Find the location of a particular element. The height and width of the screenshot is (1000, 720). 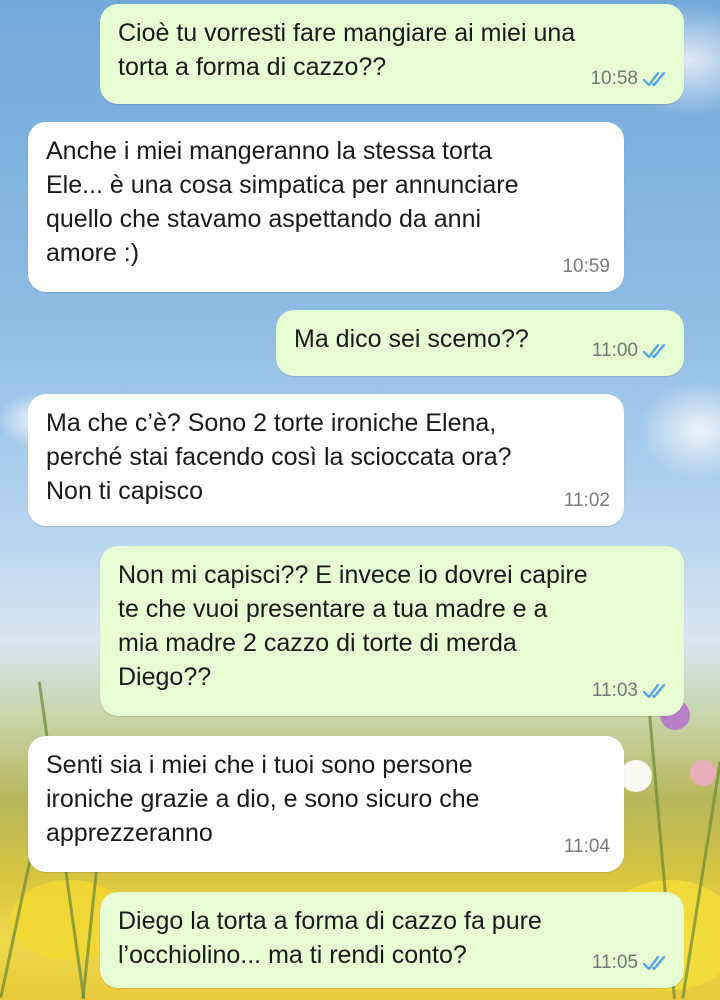

message-bubble-outgoing: Ma dico sei scemo?? 11:00 is located at coordinates (480, 343).